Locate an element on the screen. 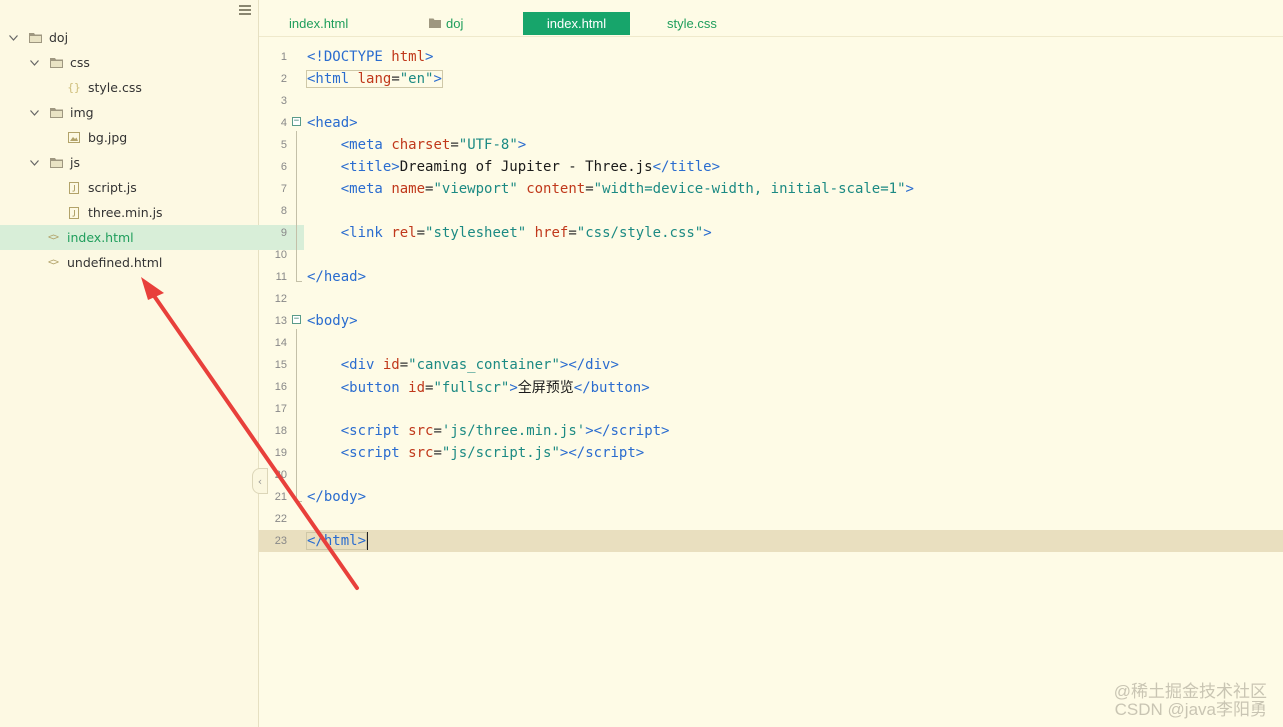 This screenshot has height=727, width=1283. code-text: <script src="js/script.js"></script> is located at coordinates (492, 453).